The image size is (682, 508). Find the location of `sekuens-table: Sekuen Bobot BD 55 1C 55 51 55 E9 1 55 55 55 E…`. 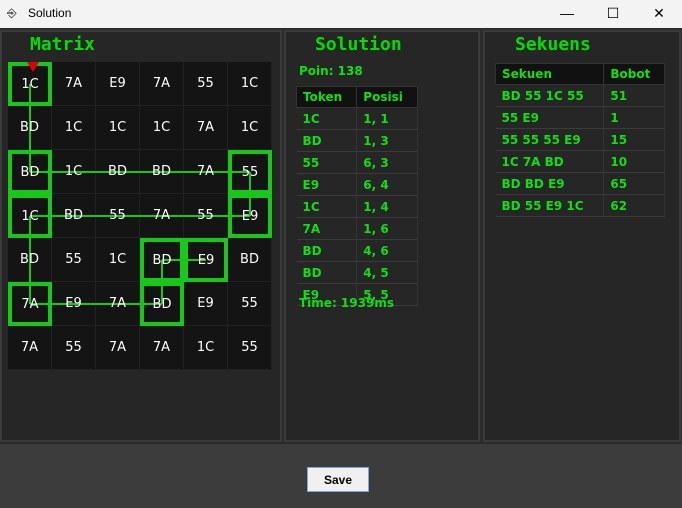

sekuens-table: Sekuen Bobot BD 55 1C 55 51 55 E9 1 55 55 55 E… is located at coordinates (579, 140).